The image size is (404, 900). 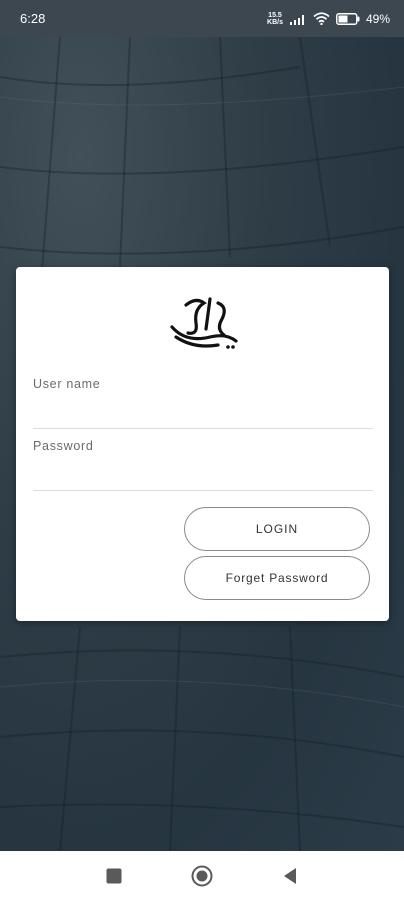 What do you see at coordinates (203, 409) in the screenshot?
I see `username-input` at bounding box center [203, 409].